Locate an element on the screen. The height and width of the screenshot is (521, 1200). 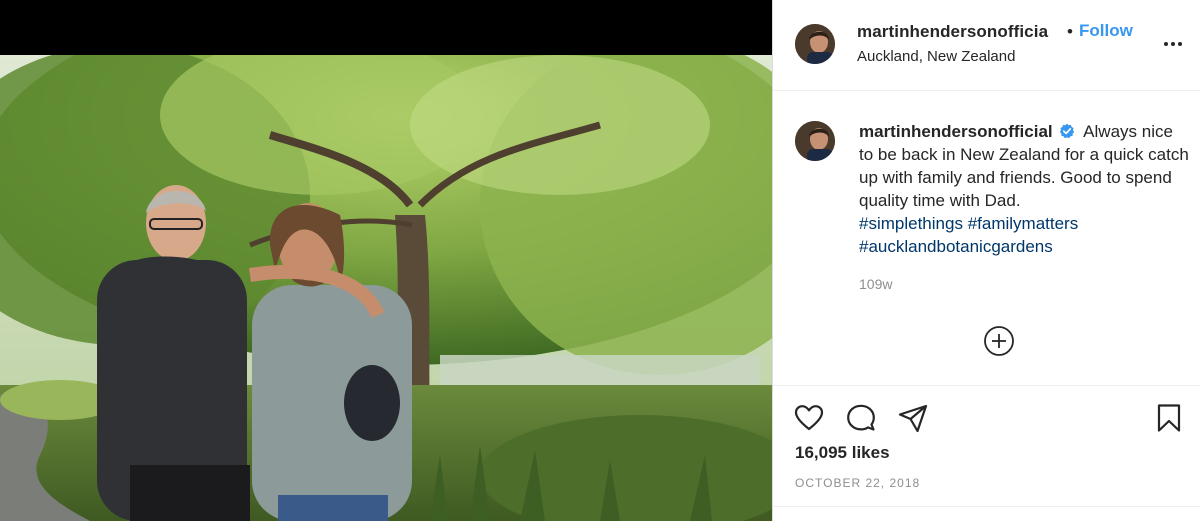
load-comments-plus-icon is located at coordinates (999, 341).